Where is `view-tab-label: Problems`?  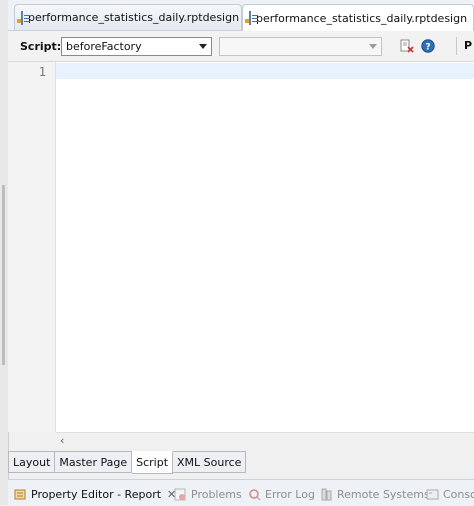 view-tab-label: Problems is located at coordinates (216, 494).